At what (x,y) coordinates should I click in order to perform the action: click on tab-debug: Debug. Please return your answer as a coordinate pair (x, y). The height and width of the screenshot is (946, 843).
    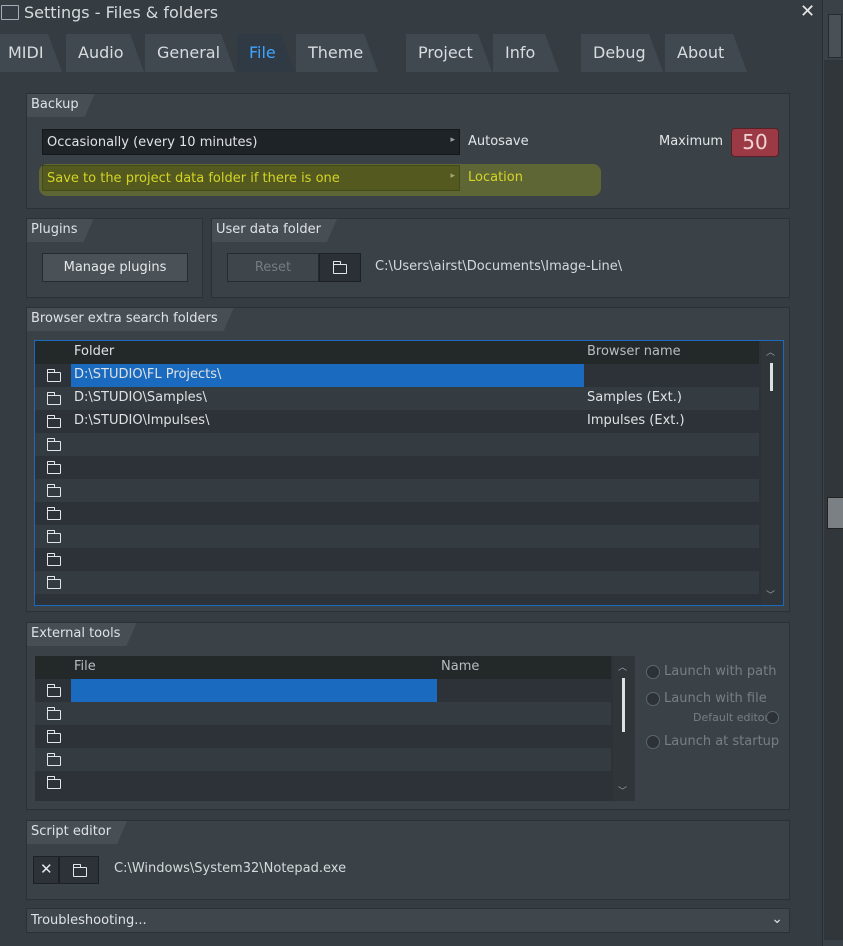
    Looking at the image, I should click on (622, 53).